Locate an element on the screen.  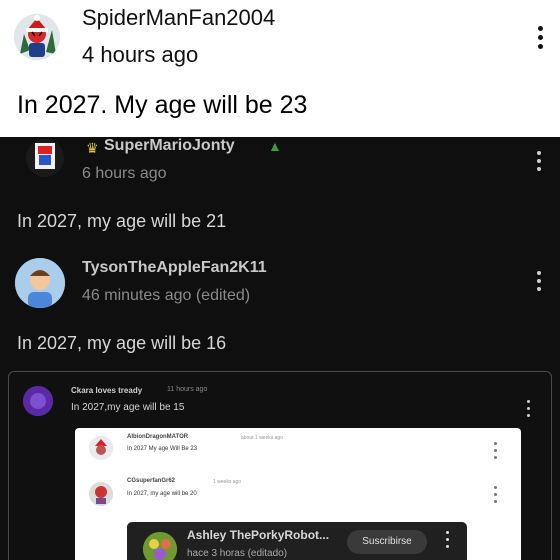
comment-username: AlbionDragonMATOR is located at coordinates (157, 437).